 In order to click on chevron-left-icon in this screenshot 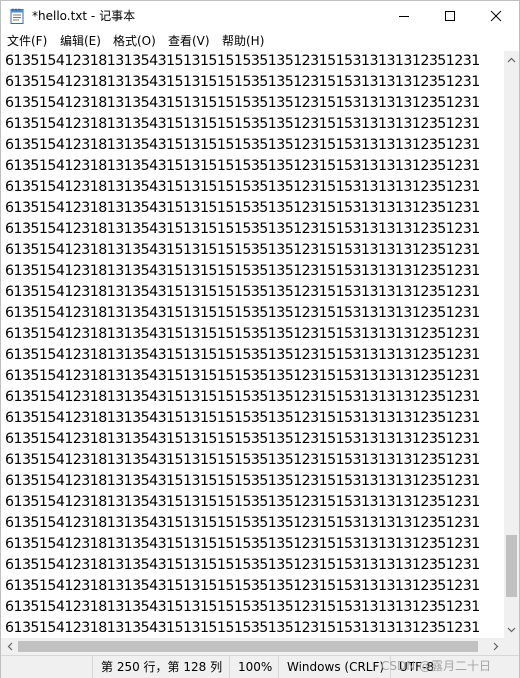, I will do `click(9, 646)`.